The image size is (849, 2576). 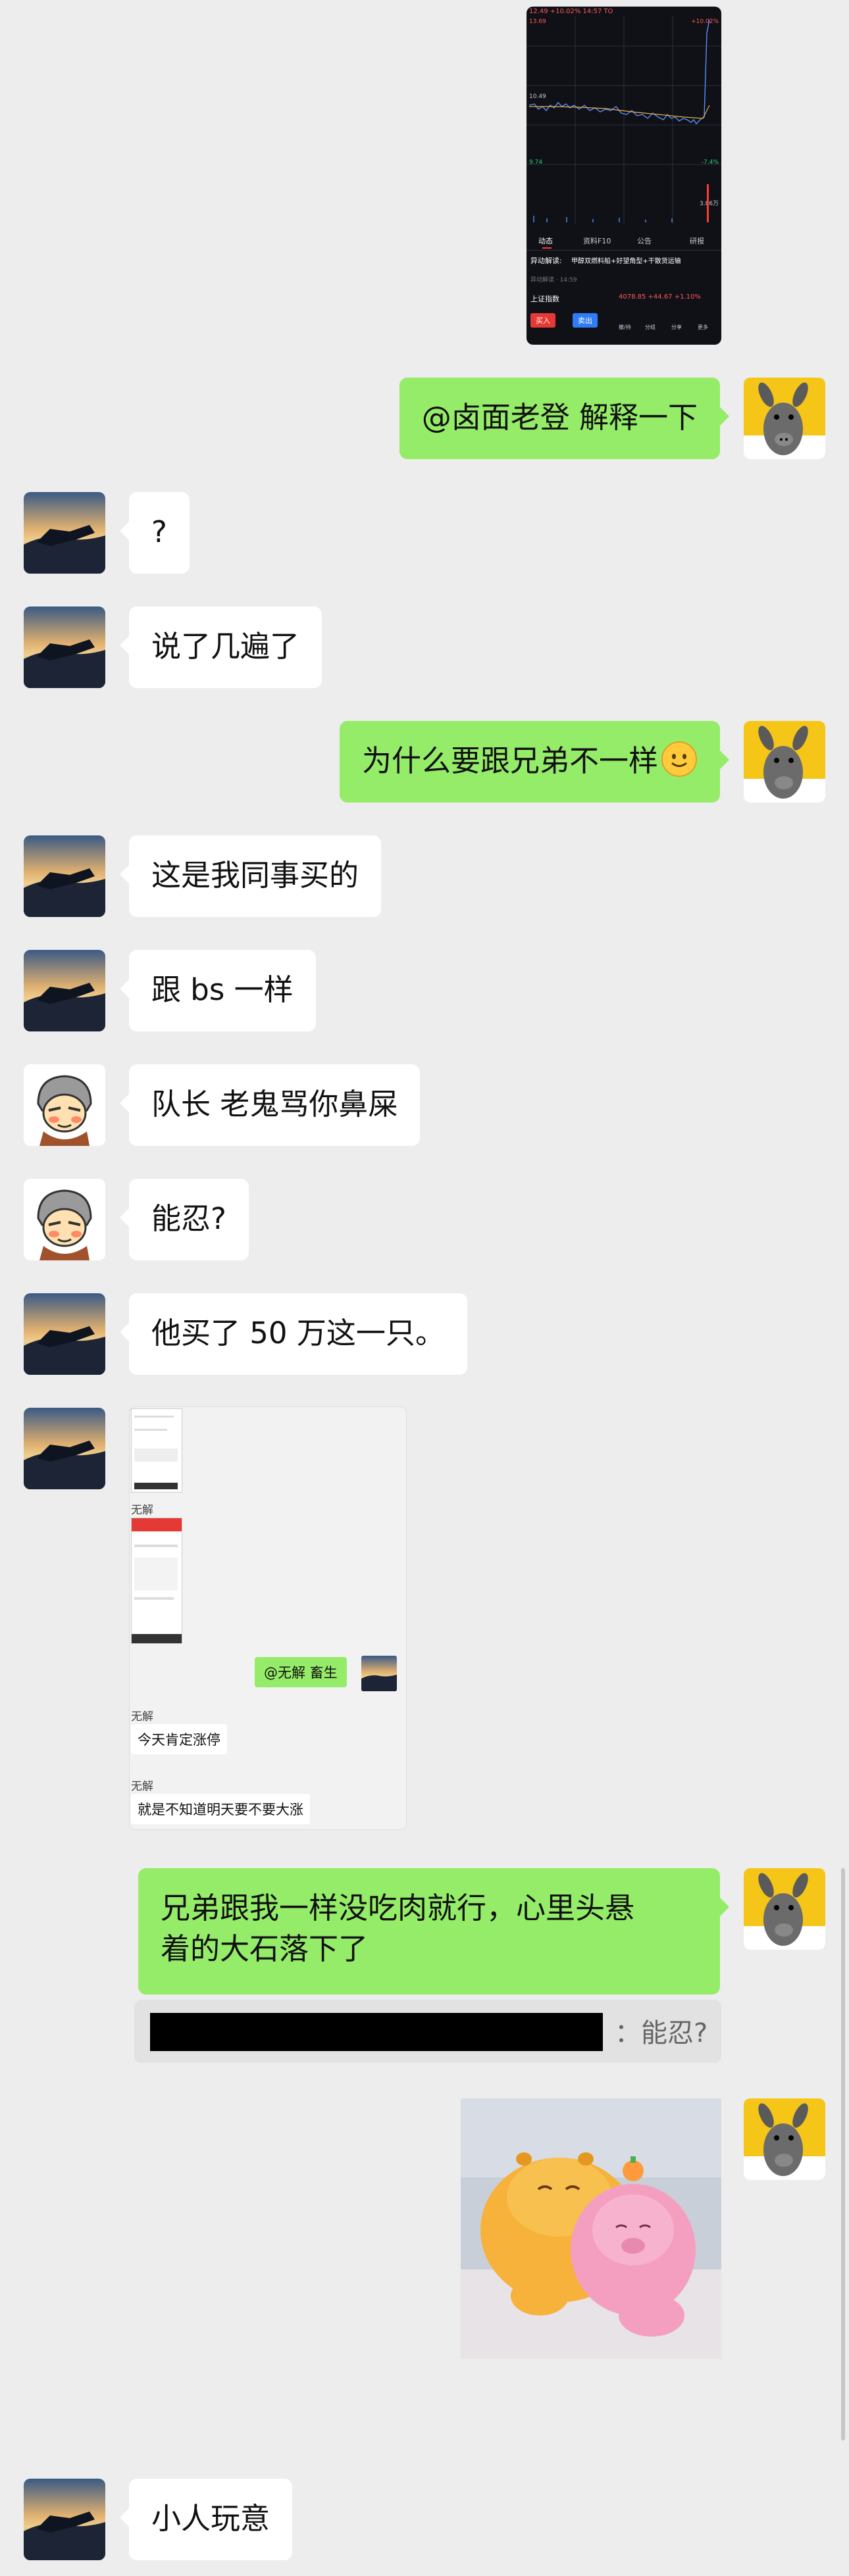 I want to click on forward-mention-text: @无解 畜生, so click(x=301, y=1673).